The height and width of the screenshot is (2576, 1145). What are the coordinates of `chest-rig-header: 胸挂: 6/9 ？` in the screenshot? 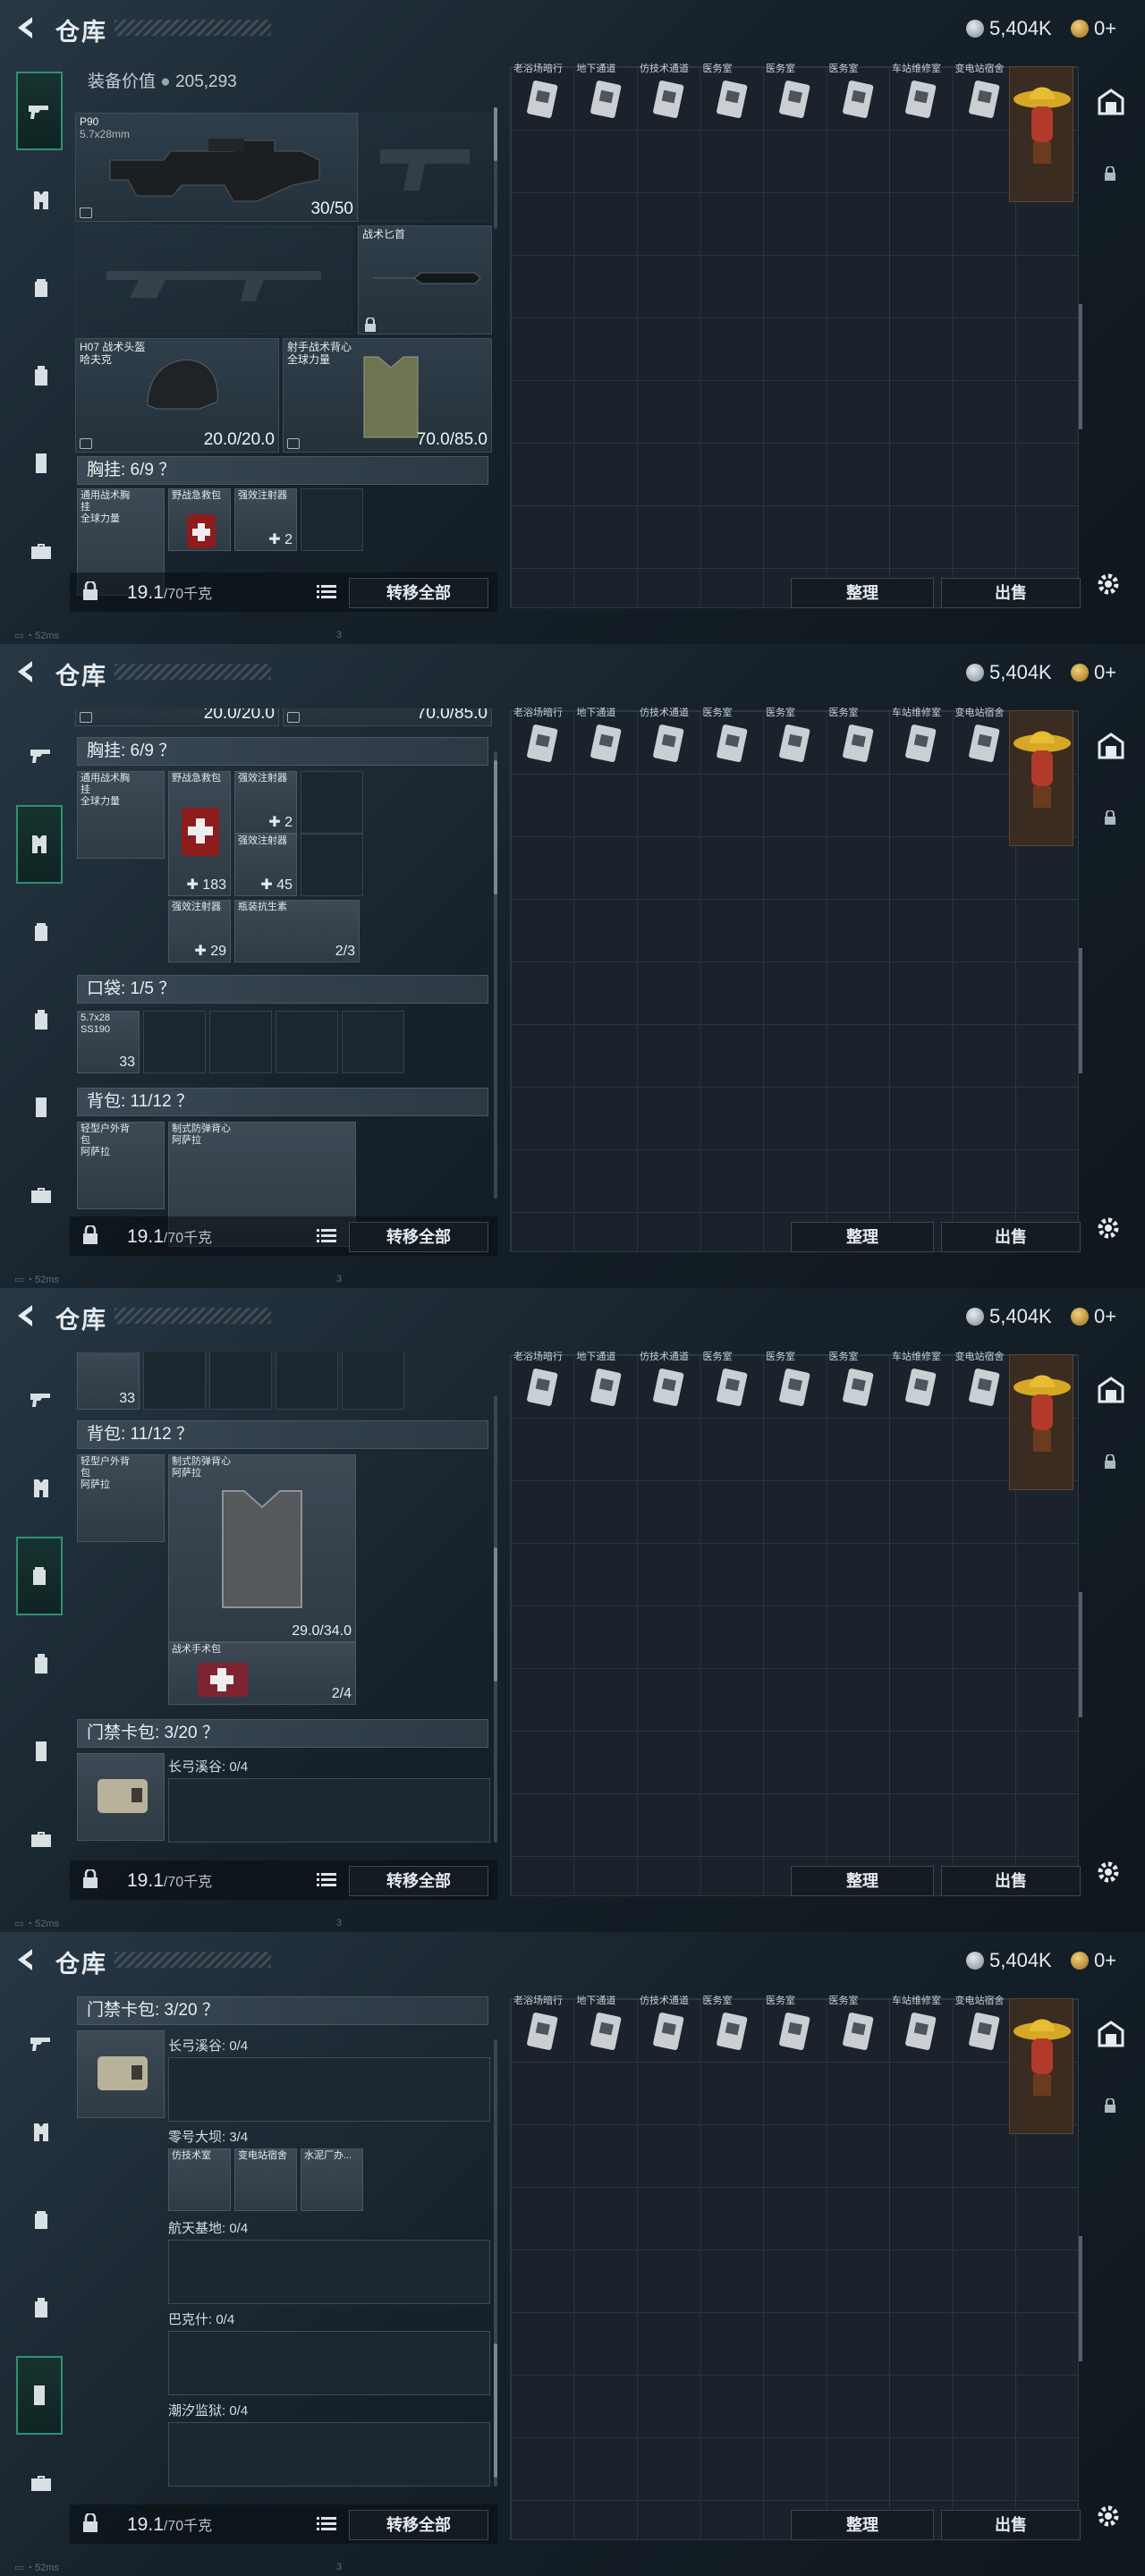 It's located at (282, 470).